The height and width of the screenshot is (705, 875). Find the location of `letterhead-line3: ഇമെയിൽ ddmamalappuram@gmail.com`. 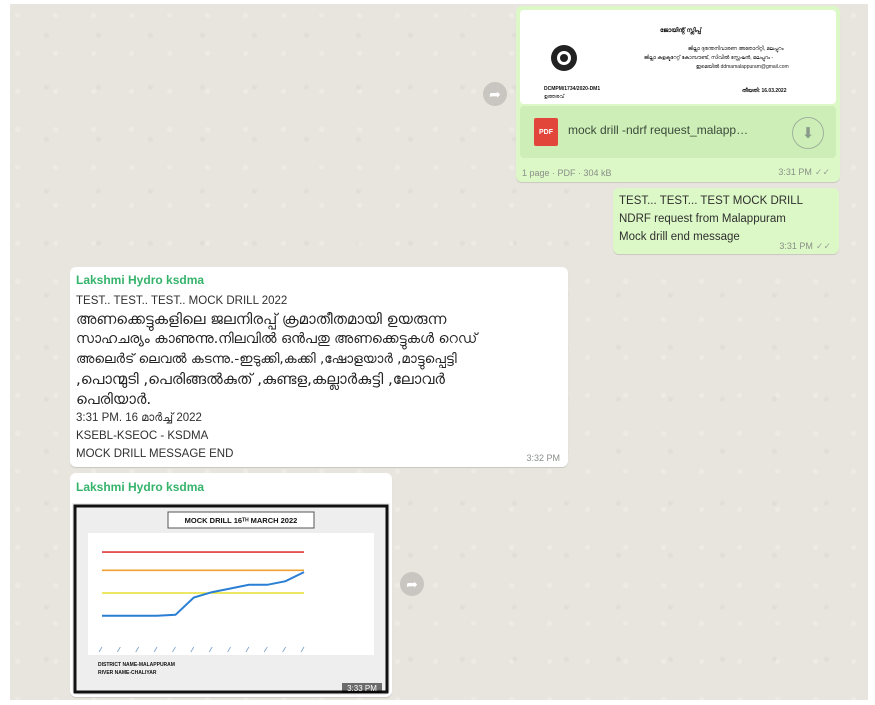

letterhead-line3: ഇമെയിൽ ddmamalappuram@gmail.com is located at coordinates (742, 67).